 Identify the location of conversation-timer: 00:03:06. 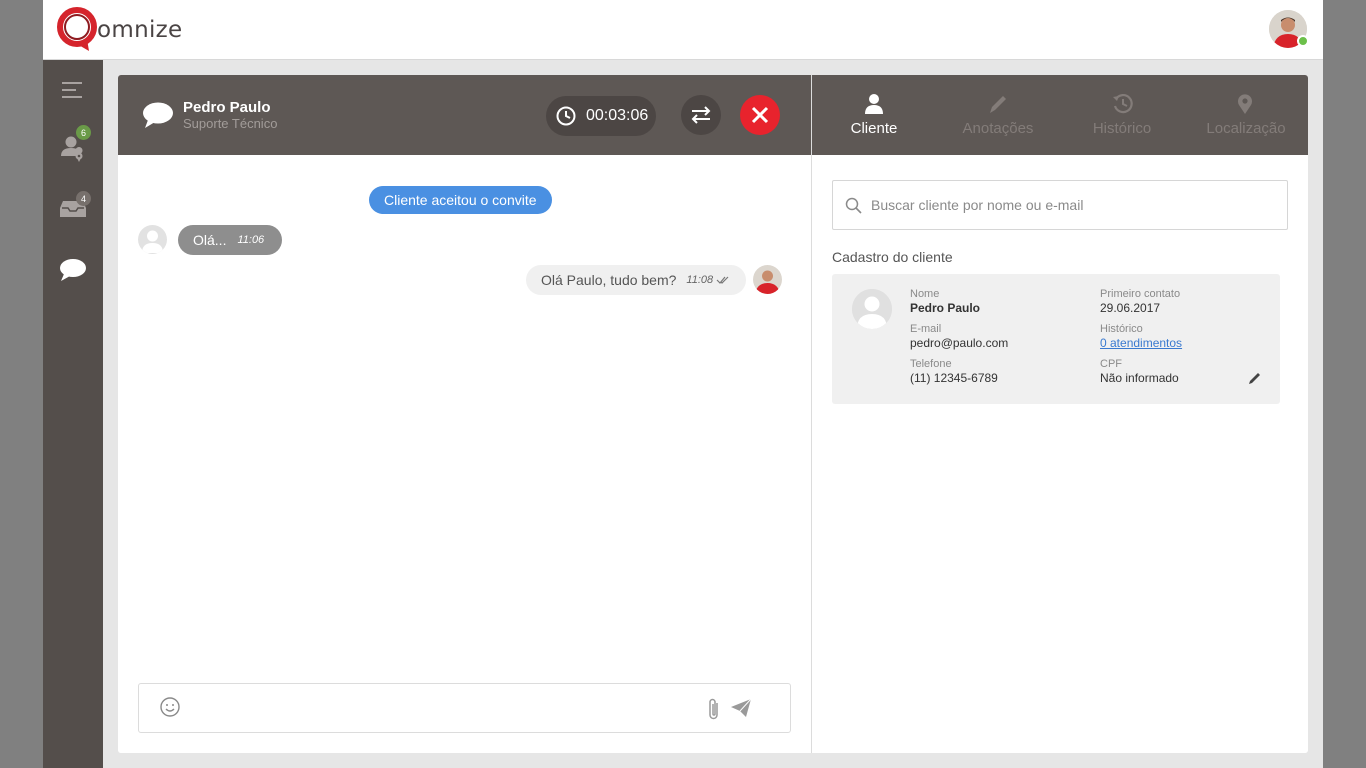
(601, 116).